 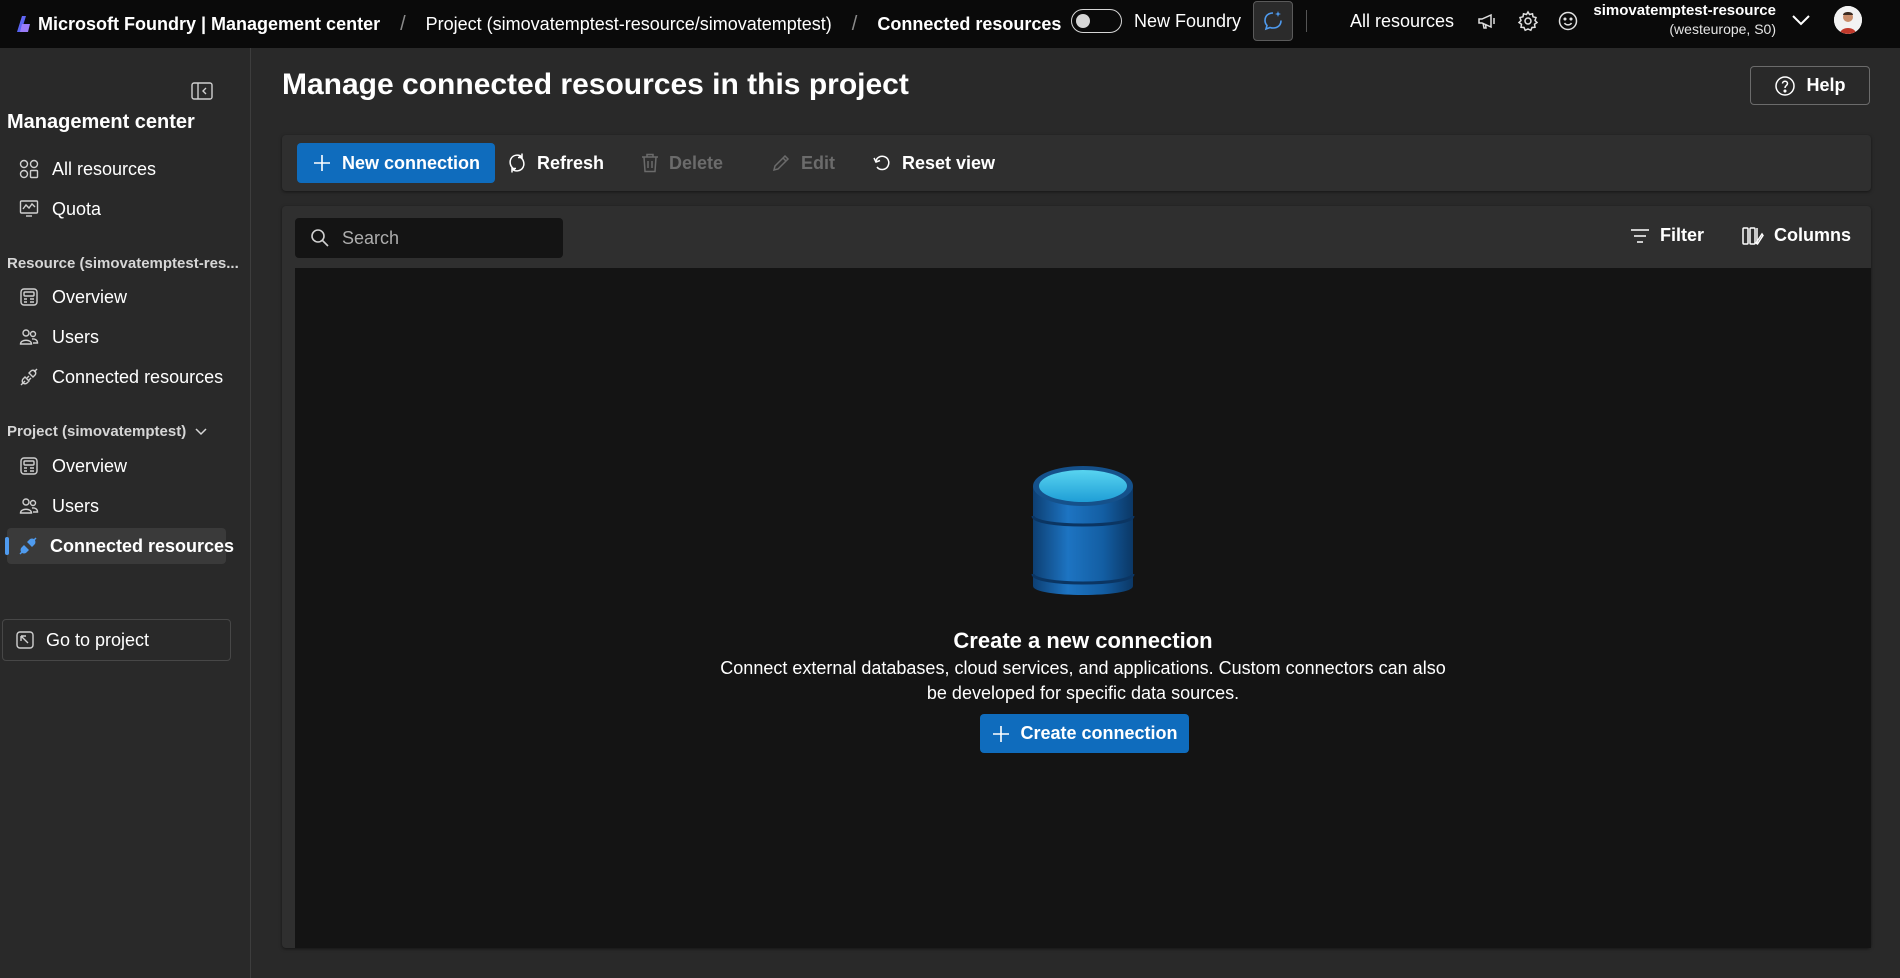 What do you see at coordinates (949, 162) in the screenshot?
I see `reset-view-label: Reset view` at bounding box center [949, 162].